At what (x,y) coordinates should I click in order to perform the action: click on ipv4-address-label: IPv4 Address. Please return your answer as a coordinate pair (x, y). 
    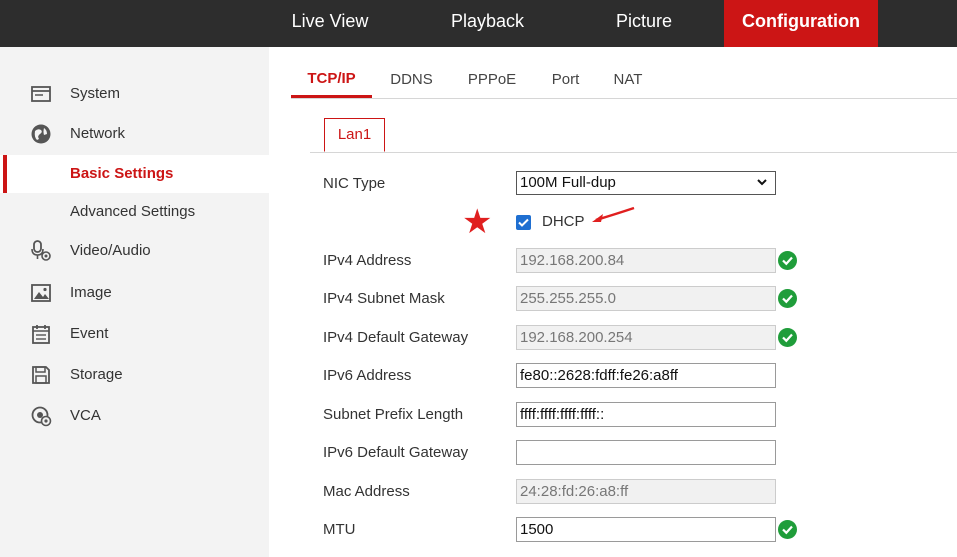
    Looking at the image, I should click on (367, 260).